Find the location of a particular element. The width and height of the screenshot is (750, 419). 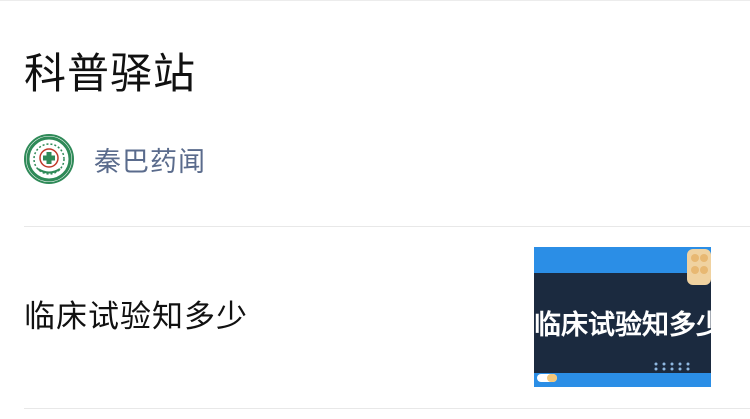

capsule-icon is located at coordinates (547, 378).